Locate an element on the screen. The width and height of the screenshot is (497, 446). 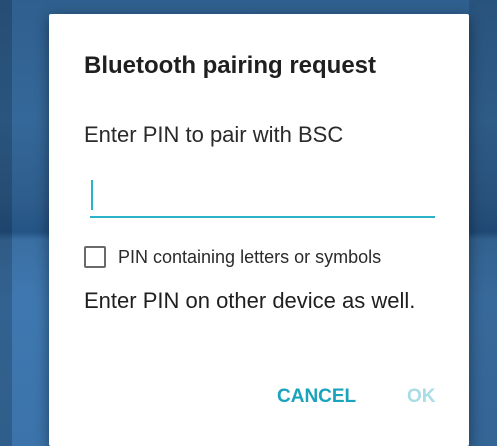
pin-input is located at coordinates (262, 196).